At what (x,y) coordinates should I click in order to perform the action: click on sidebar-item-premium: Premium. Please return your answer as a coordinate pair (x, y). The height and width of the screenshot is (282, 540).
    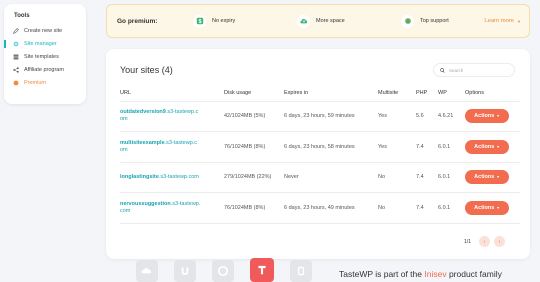
    Looking at the image, I should click on (45, 82).